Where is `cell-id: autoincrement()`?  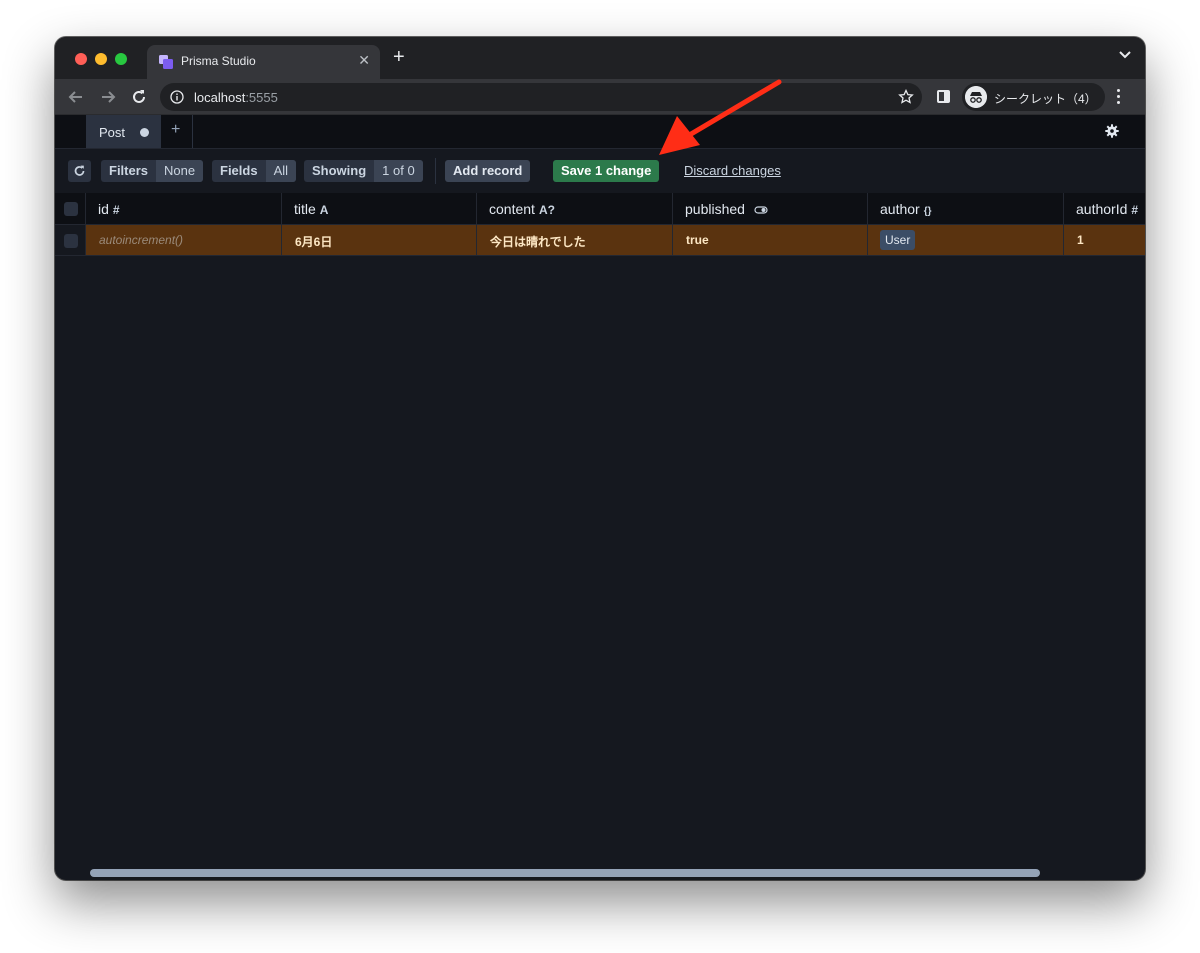
cell-id: autoincrement() is located at coordinates (184, 240).